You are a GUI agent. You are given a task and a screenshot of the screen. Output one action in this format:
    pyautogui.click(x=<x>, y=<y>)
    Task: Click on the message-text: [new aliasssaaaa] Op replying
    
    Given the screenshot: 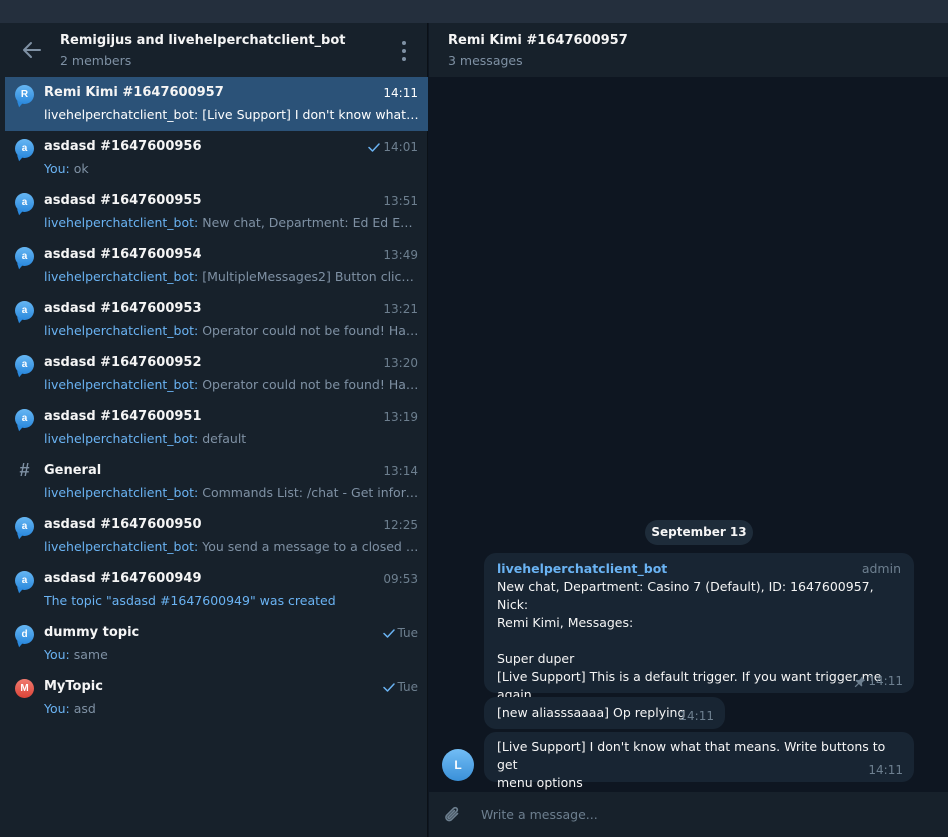 What is the action you would take?
    pyautogui.click(x=591, y=712)
    